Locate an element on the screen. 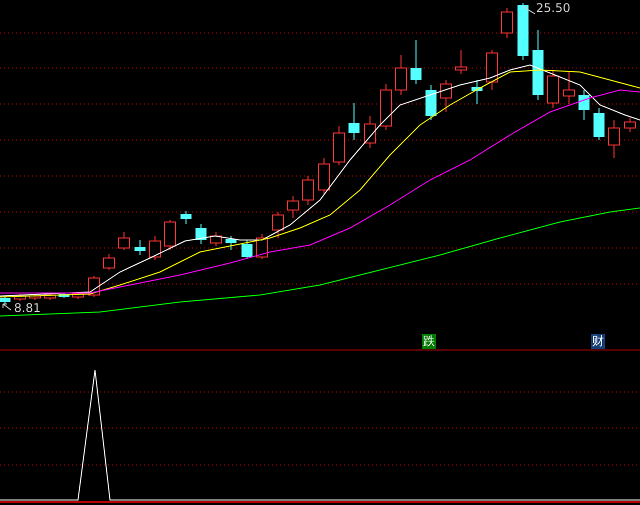 The height and width of the screenshot is (505, 640). price-label: 8.81 is located at coordinates (27, 308).